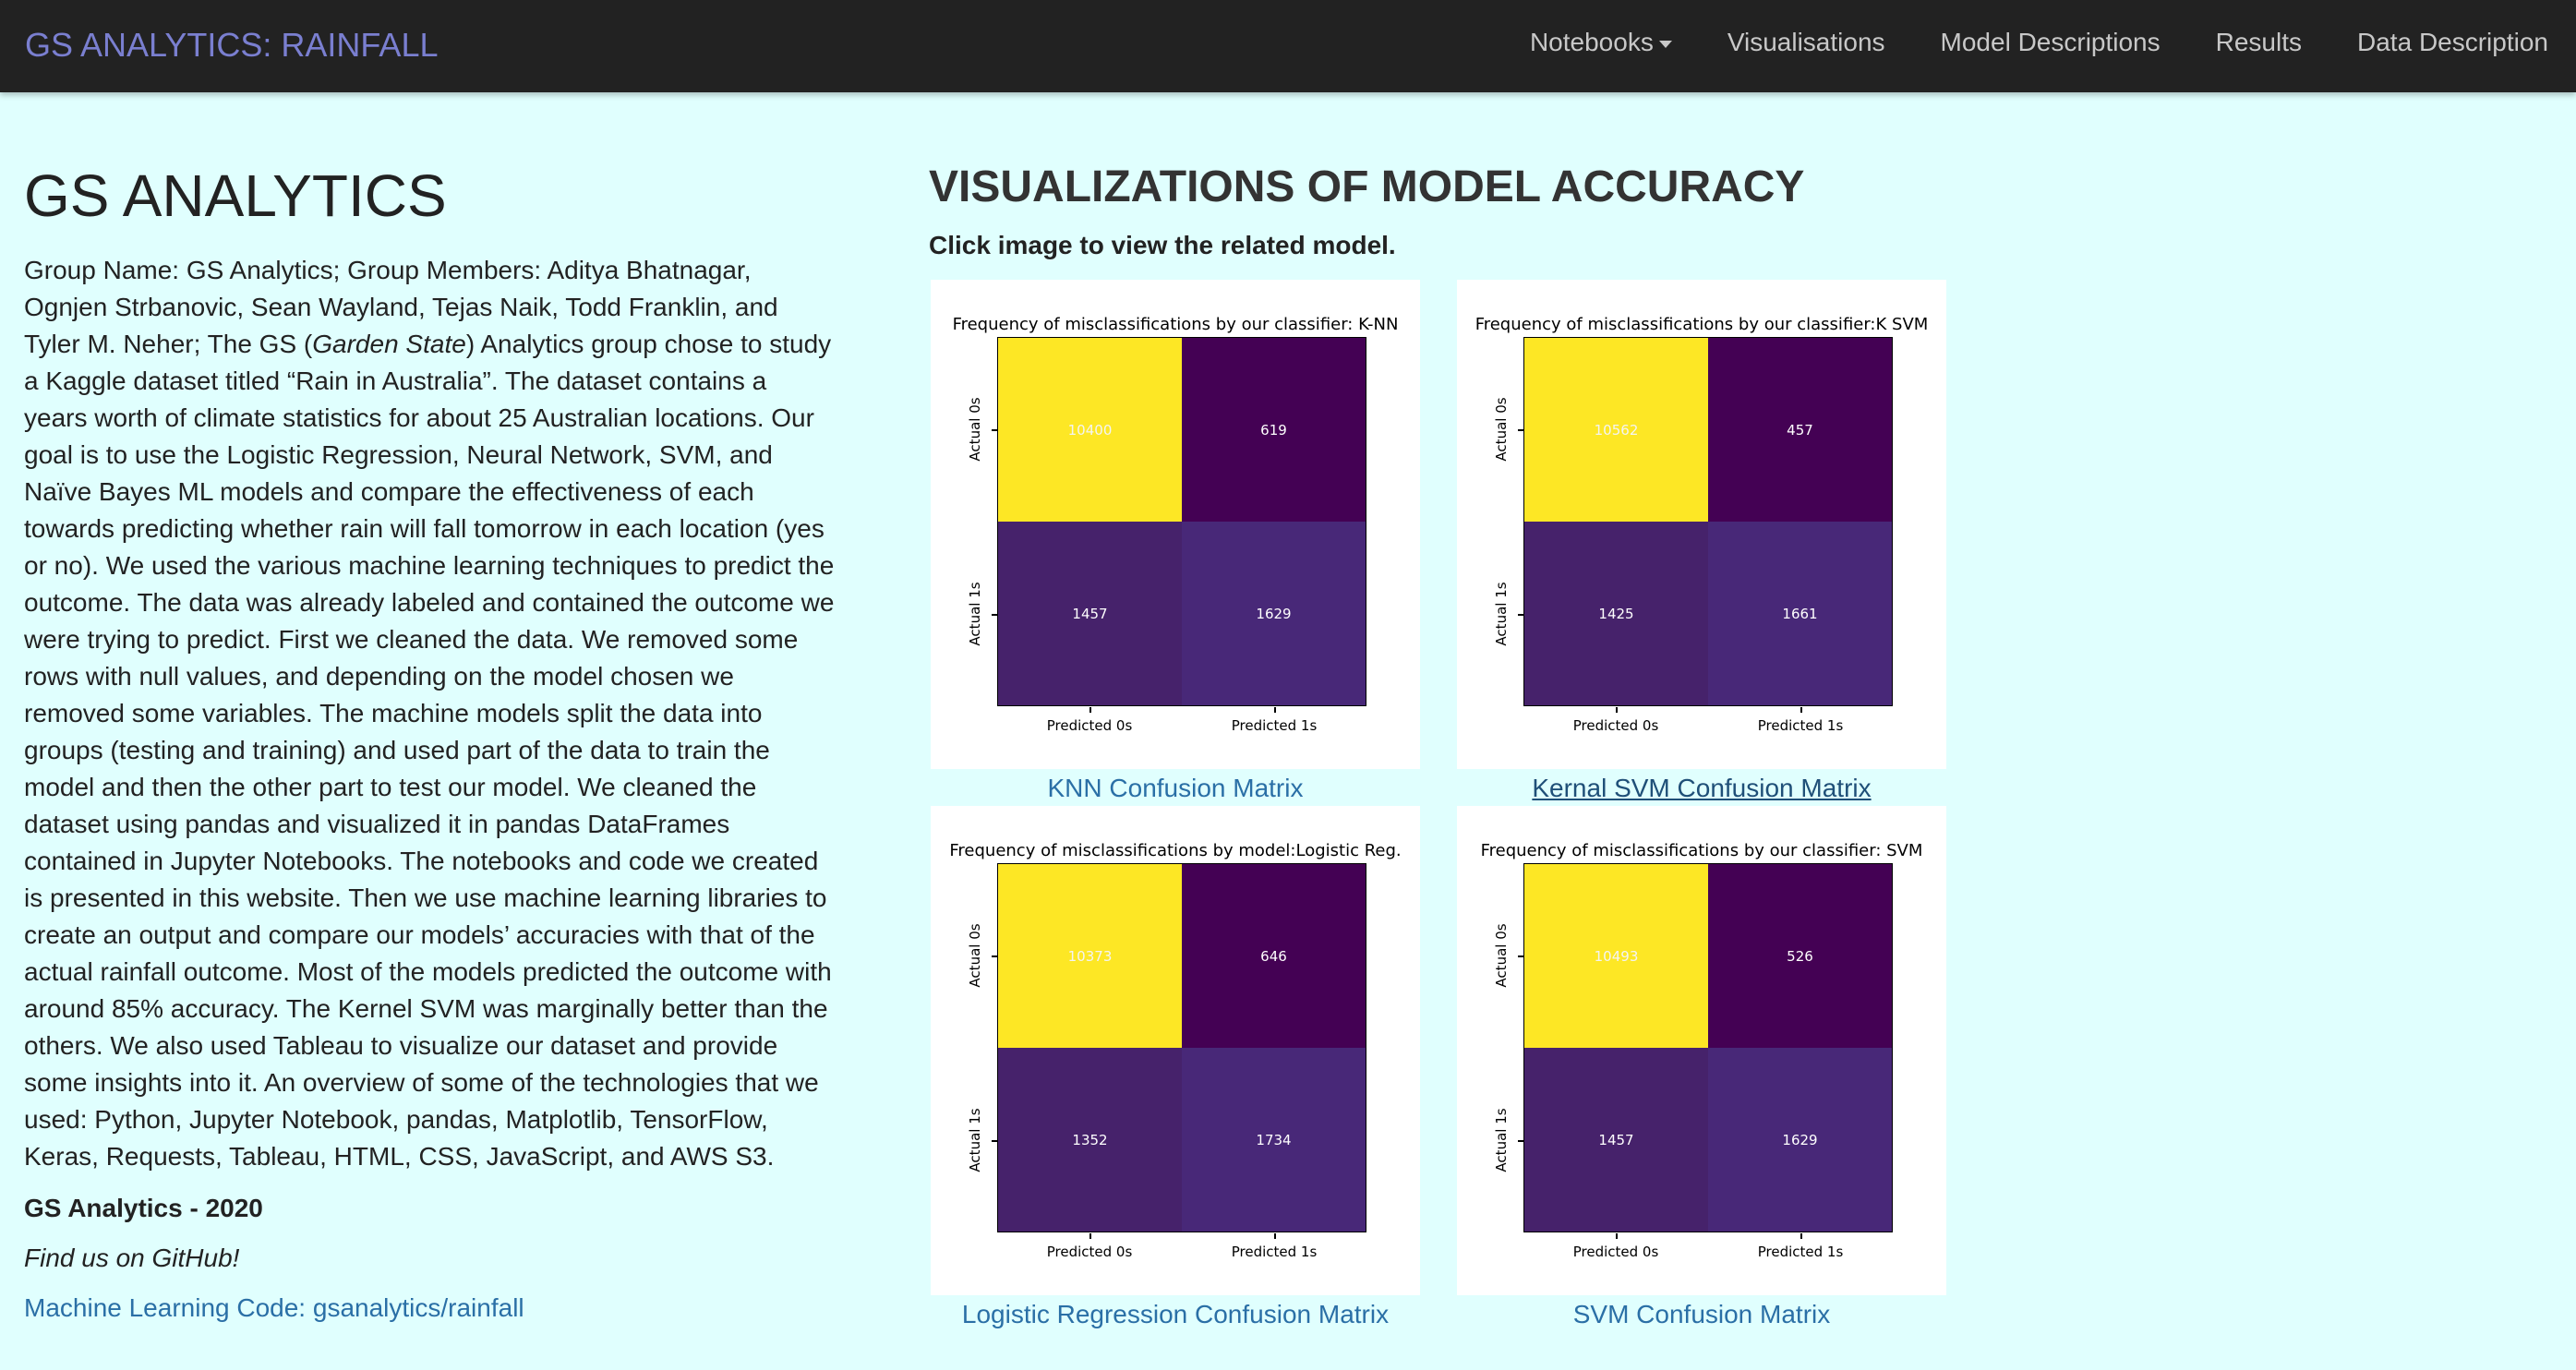 The width and height of the screenshot is (2576, 1370). I want to click on footer-year: GS Analytics - 2020, so click(143, 1208).